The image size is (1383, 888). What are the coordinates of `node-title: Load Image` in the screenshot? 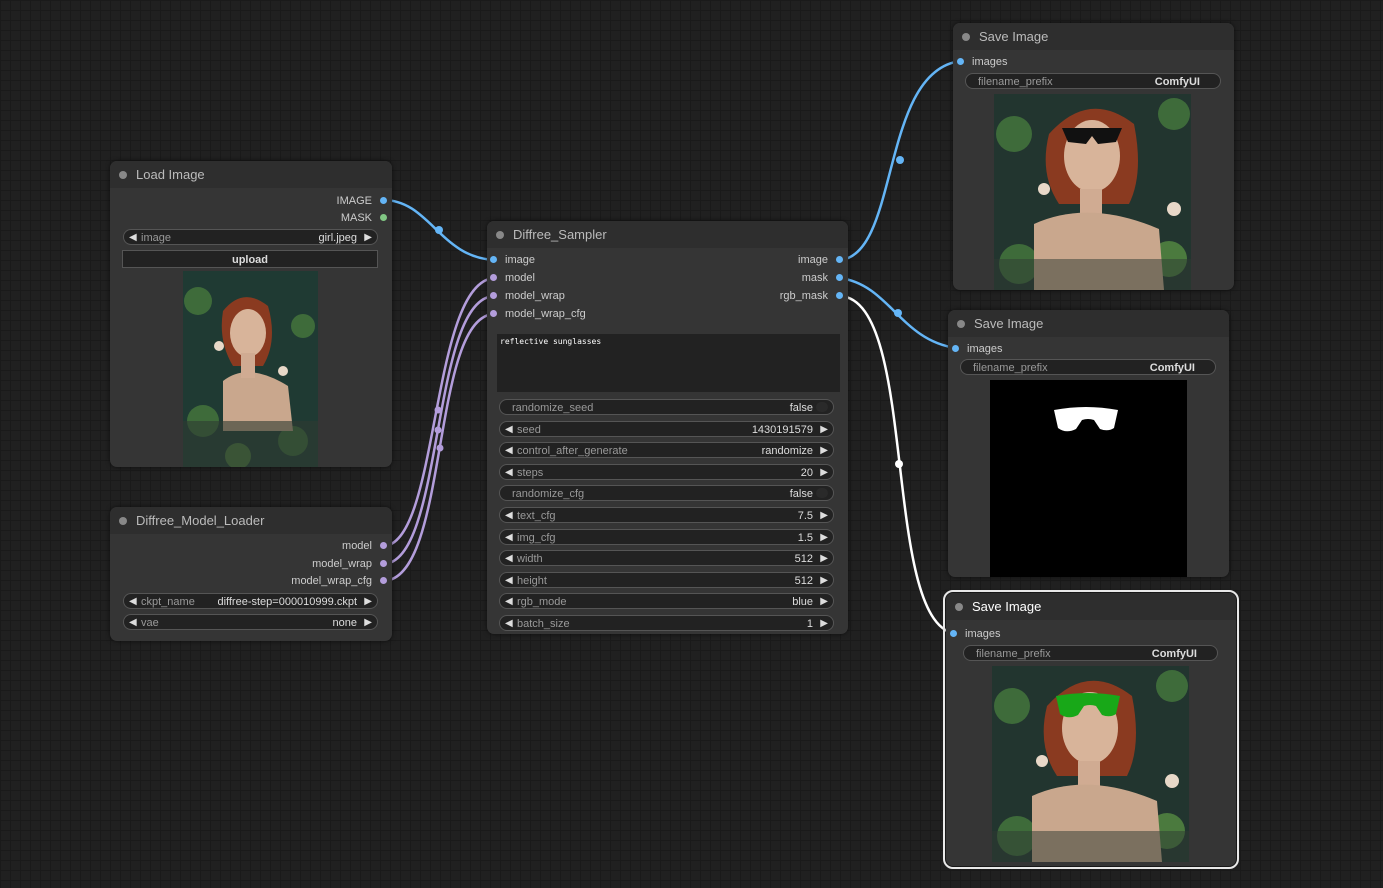 It's located at (251, 174).